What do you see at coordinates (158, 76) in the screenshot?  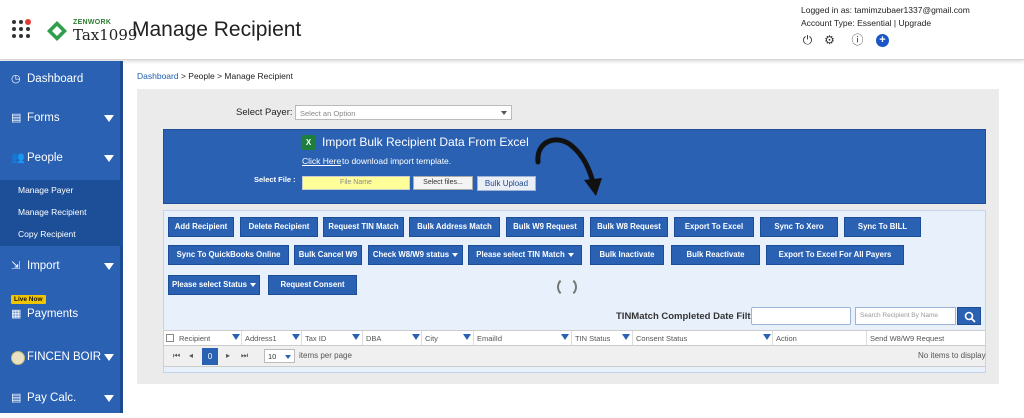 I see `breadcrumb-dashboard-link: Dashboard` at bounding box center [158, 76].